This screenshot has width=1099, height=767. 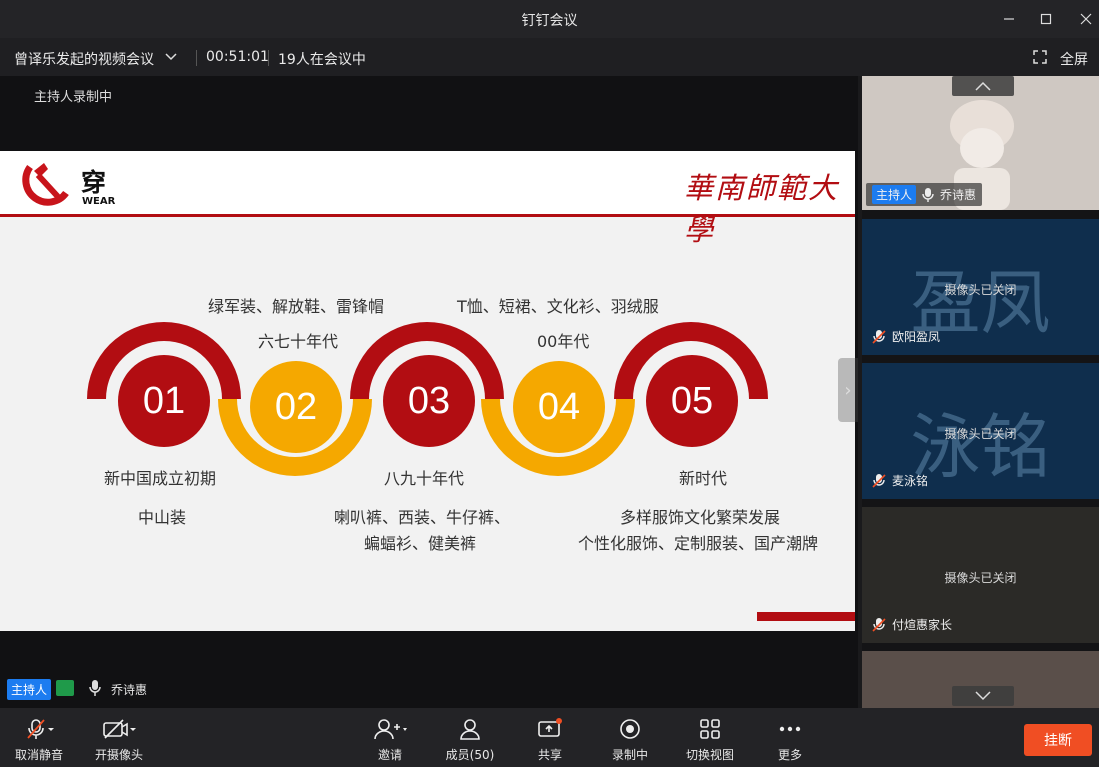 What do you see at coordinates (429, 401) in the screenshot?
I see `timeline-node-03: 03` at bounding box center [429, 401].